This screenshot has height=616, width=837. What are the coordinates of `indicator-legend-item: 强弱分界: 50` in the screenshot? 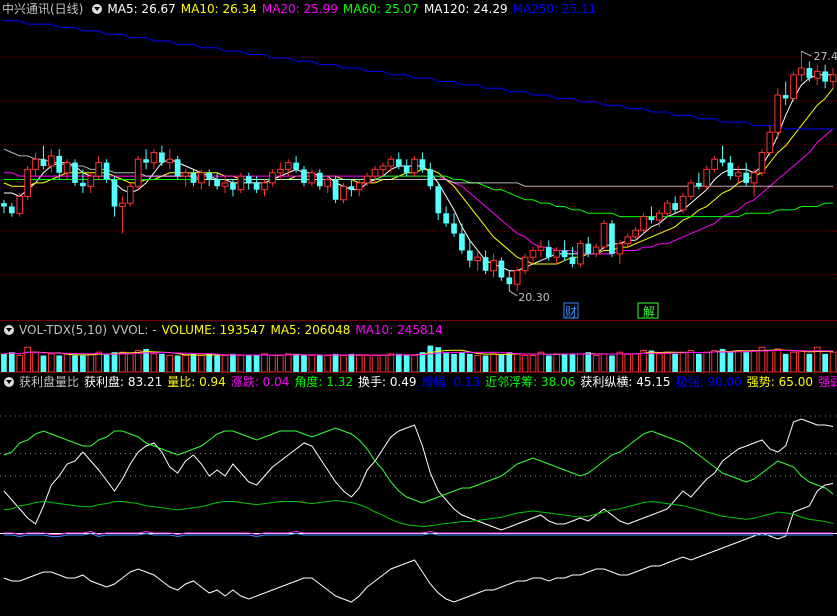 It's located at (827, 382).